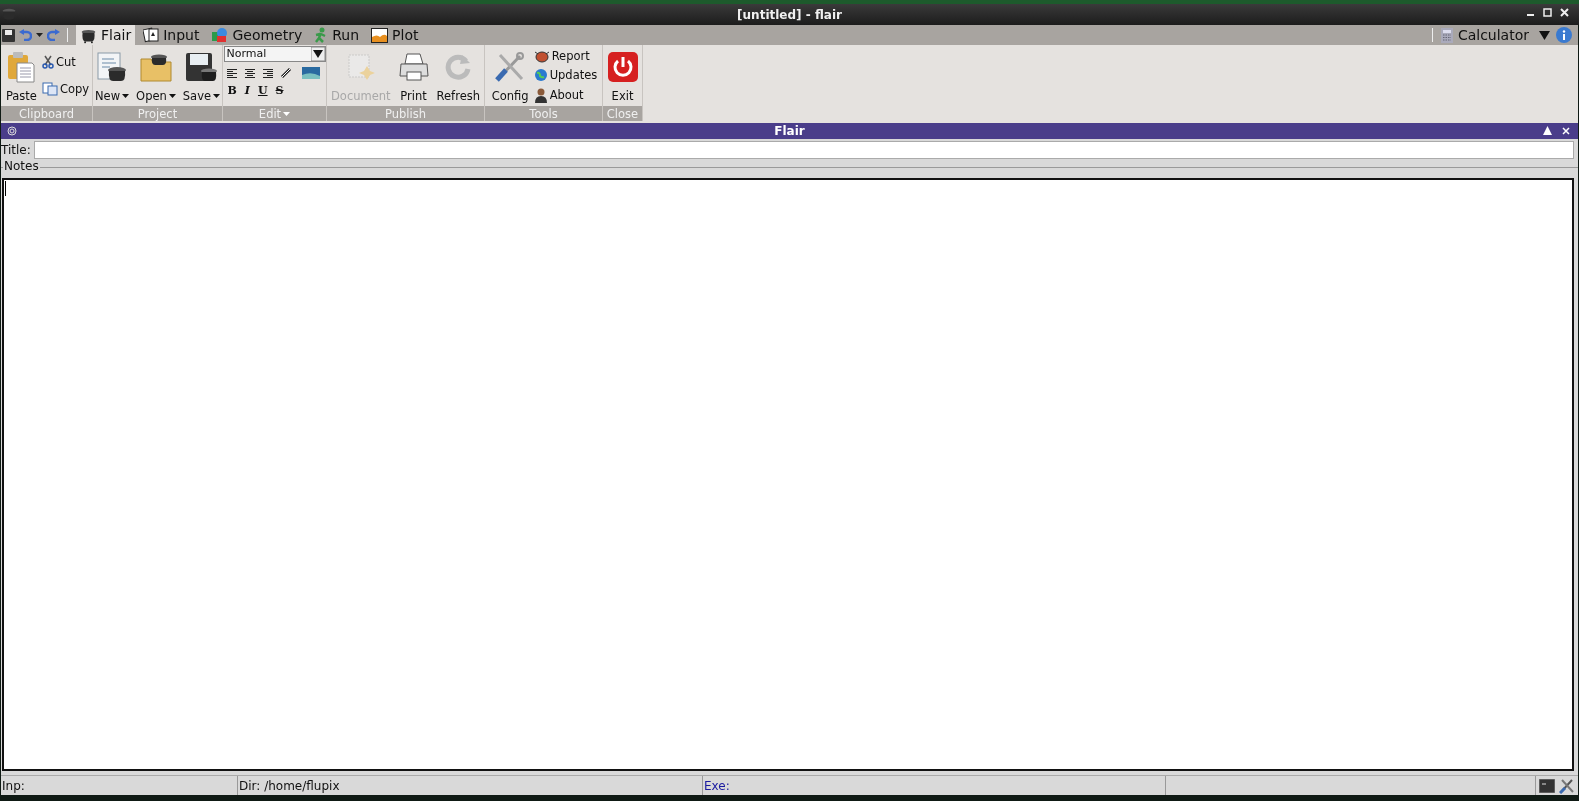 The width and height of the screenshot is (1579, 801). I want to click on tab: Flair, so click(106, 35).